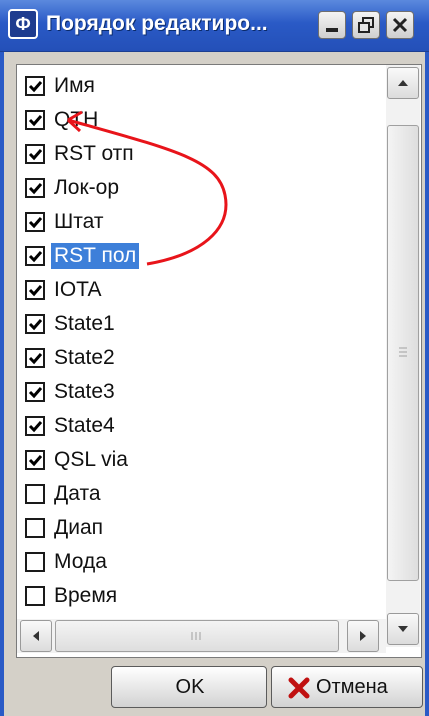  What do you see at coordinates (147, 188) in the screenshot?
I see `annotation-arrow` at bounding box center [147, 188].